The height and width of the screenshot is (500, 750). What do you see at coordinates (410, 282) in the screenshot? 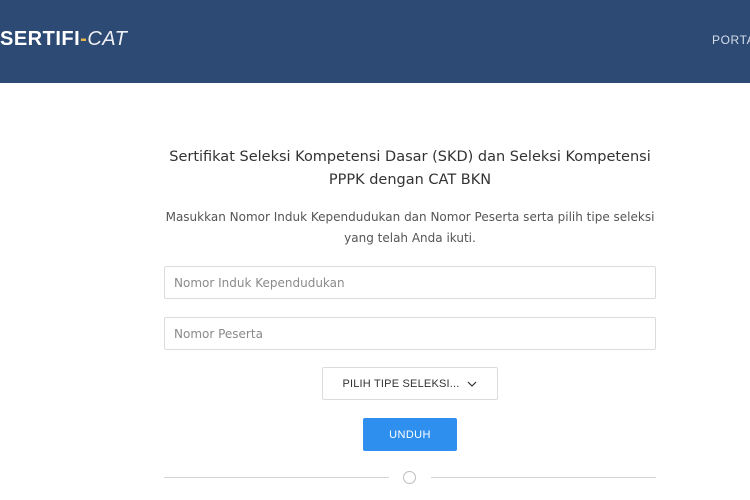
I see `nik-input` at bounding box center [410, 282].